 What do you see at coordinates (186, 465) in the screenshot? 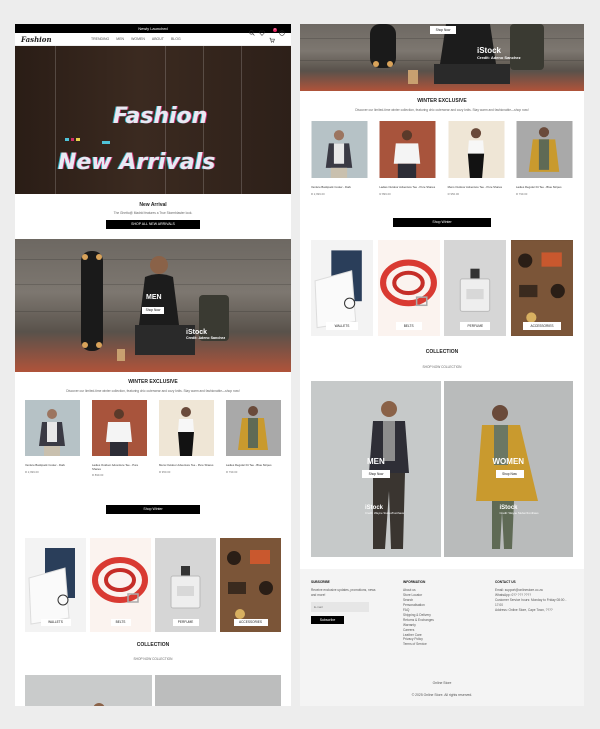
I see `product-name: Mens Outdoor Adventure Tee - Pure Shares` at bounding box center [186, 465].